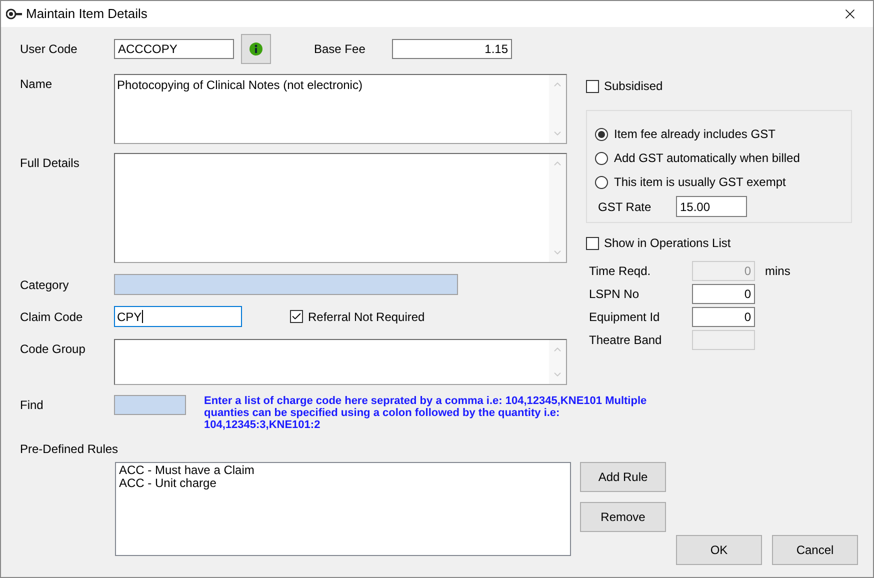 Image resolution: width=874 pixels, height=578 pixels. I want to click on code-group-field, so click(340, 362).